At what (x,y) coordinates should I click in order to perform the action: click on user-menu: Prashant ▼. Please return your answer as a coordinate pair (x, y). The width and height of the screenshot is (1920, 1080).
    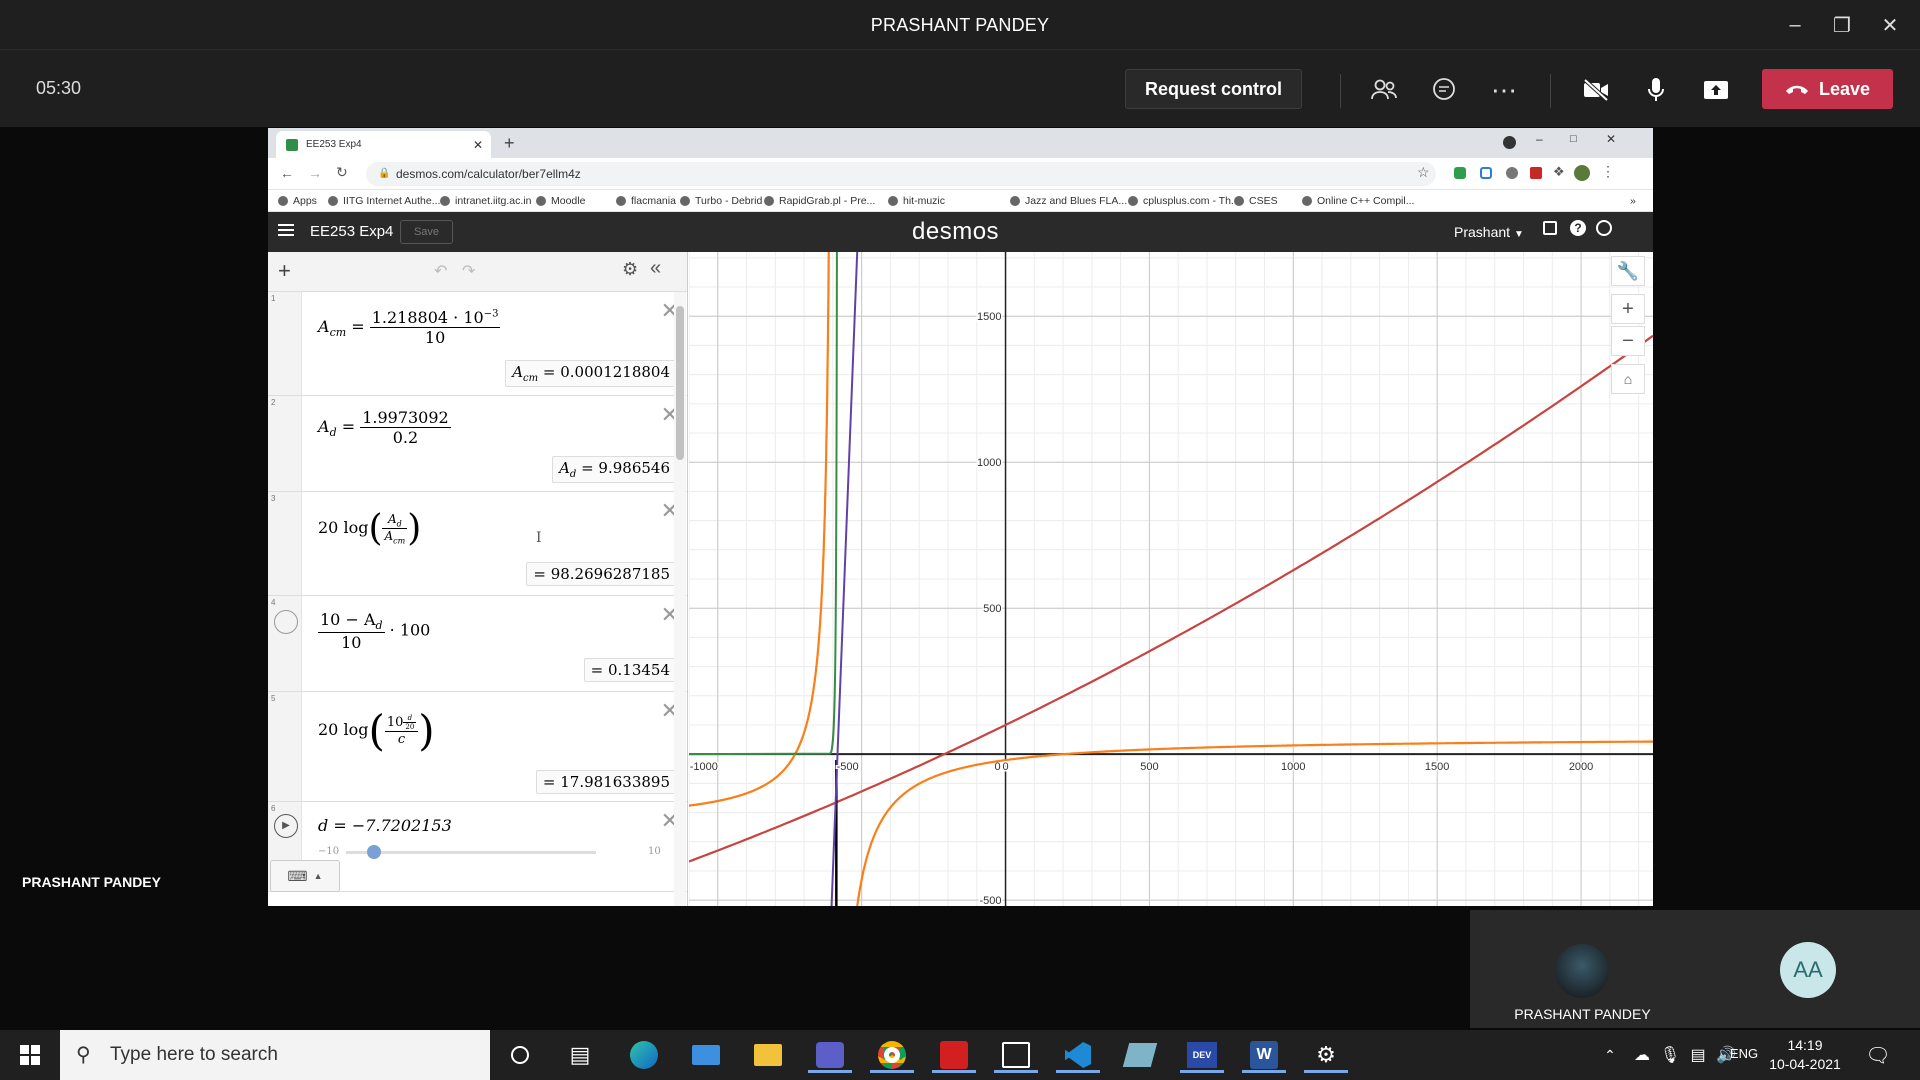
    Looking at the image, I should click on (1489, 232).